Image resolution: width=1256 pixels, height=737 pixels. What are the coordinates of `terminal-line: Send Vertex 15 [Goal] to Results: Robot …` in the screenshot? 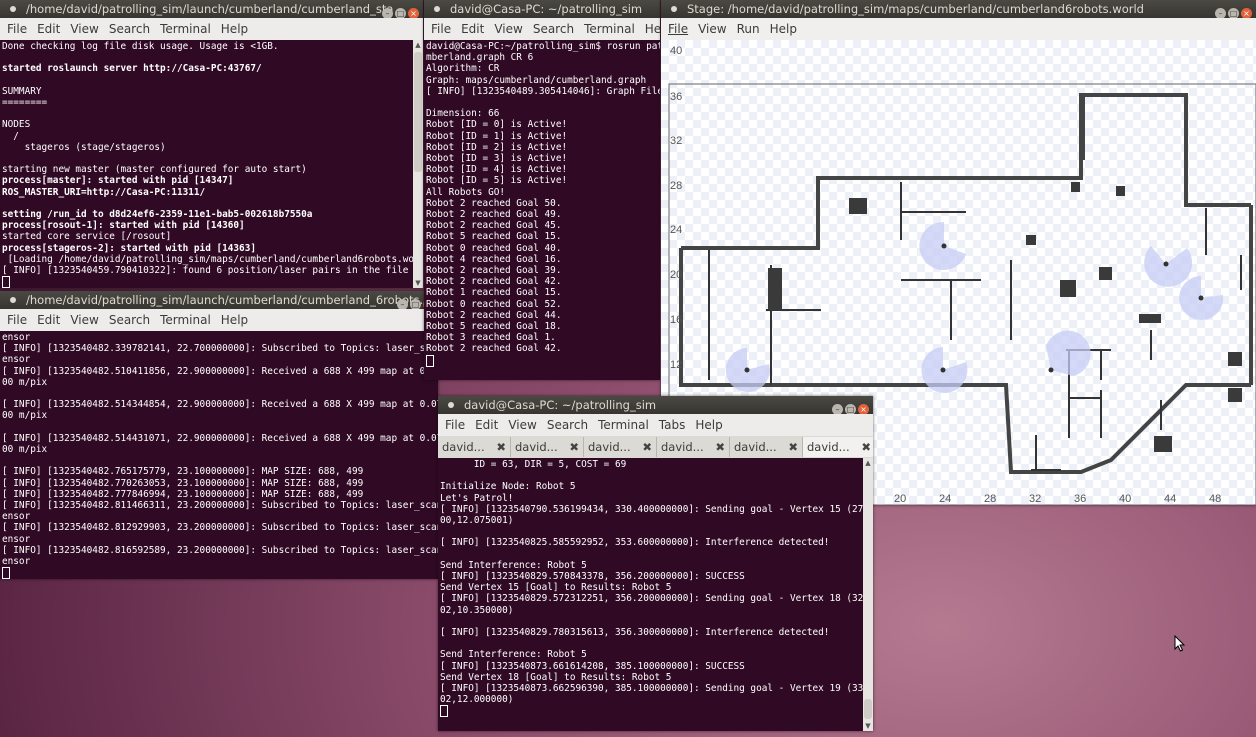 It's located at (556, 588).